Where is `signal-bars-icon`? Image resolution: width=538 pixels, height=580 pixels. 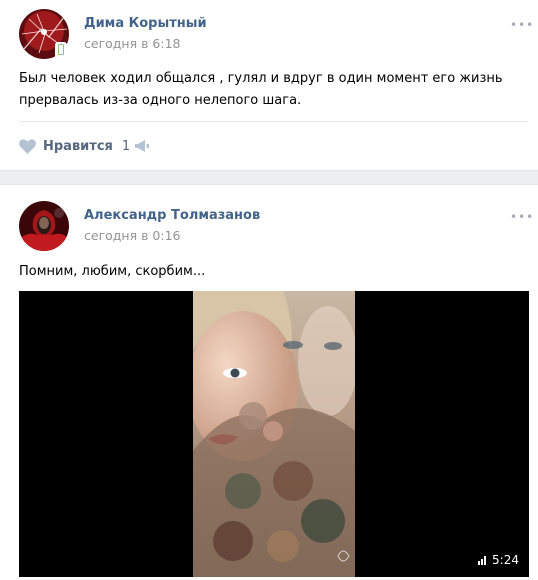 signal-bars-icon is located at coordinates (482, 560).